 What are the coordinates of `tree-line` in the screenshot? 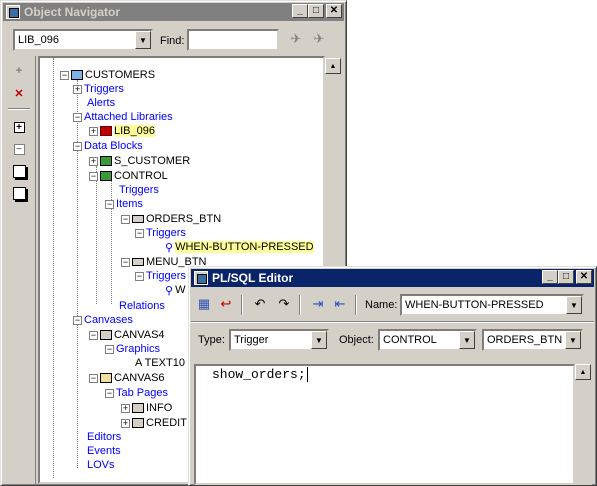 It's located at (96, 235).